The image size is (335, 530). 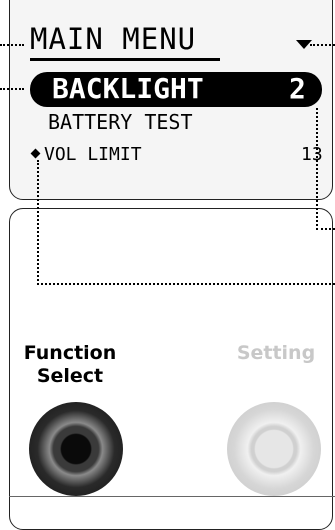 What do you see at coordinates (276, 353) in the screenshot?
I see `setting-label: Setting` at bounding box center [276, 353].